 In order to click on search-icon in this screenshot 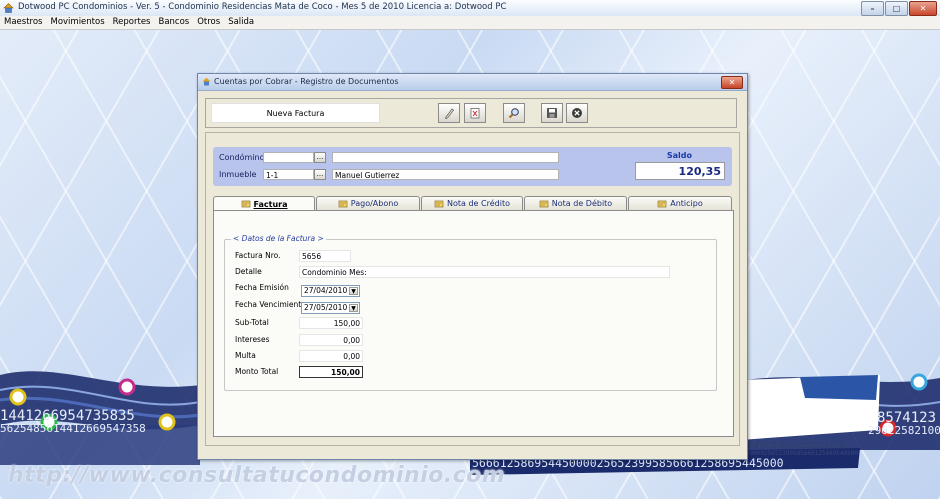, I will do `click(513, 113)`.